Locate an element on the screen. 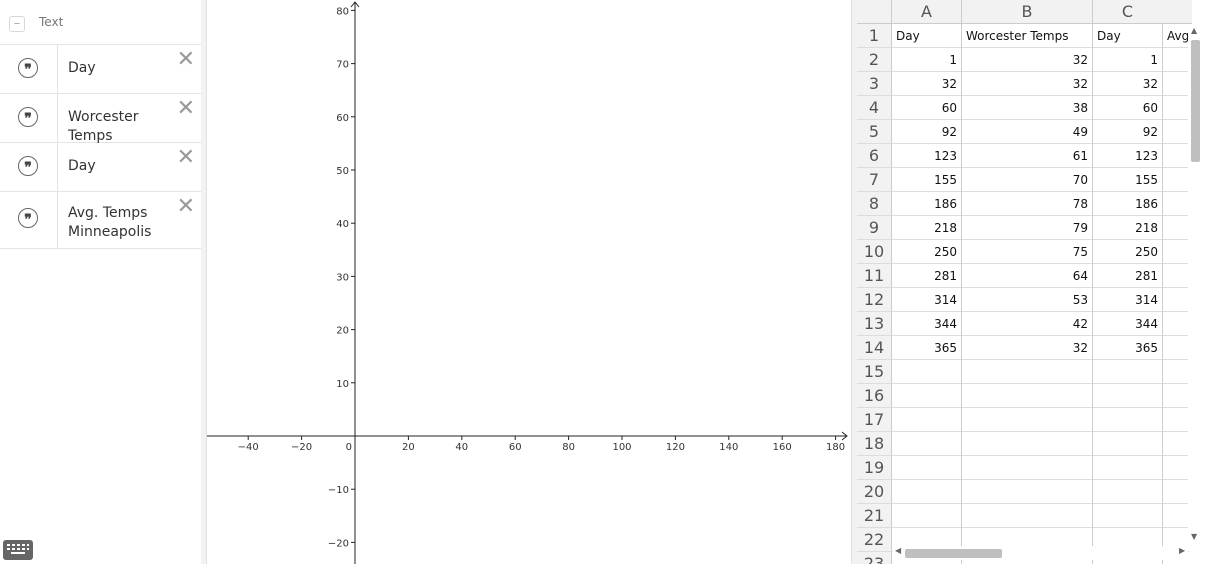  scroll-up-icon: ▲ is located at coordinates (1194, 30).